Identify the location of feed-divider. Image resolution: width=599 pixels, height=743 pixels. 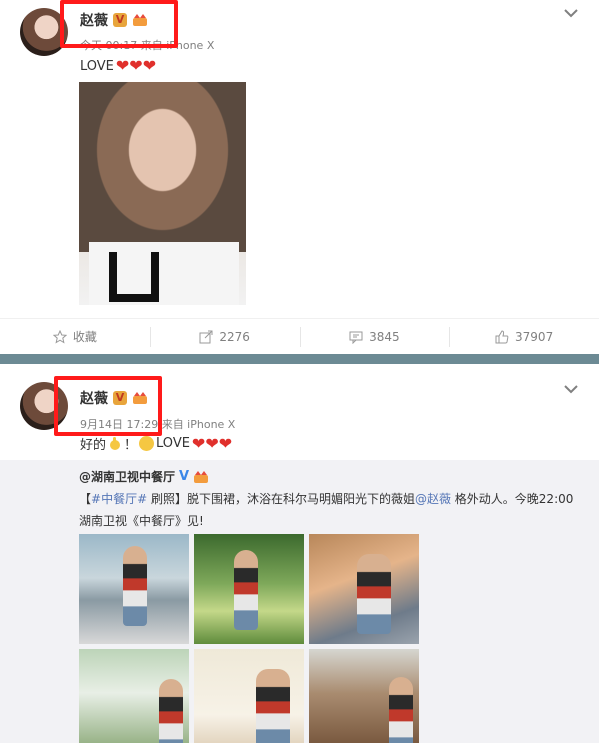
(299, 359).